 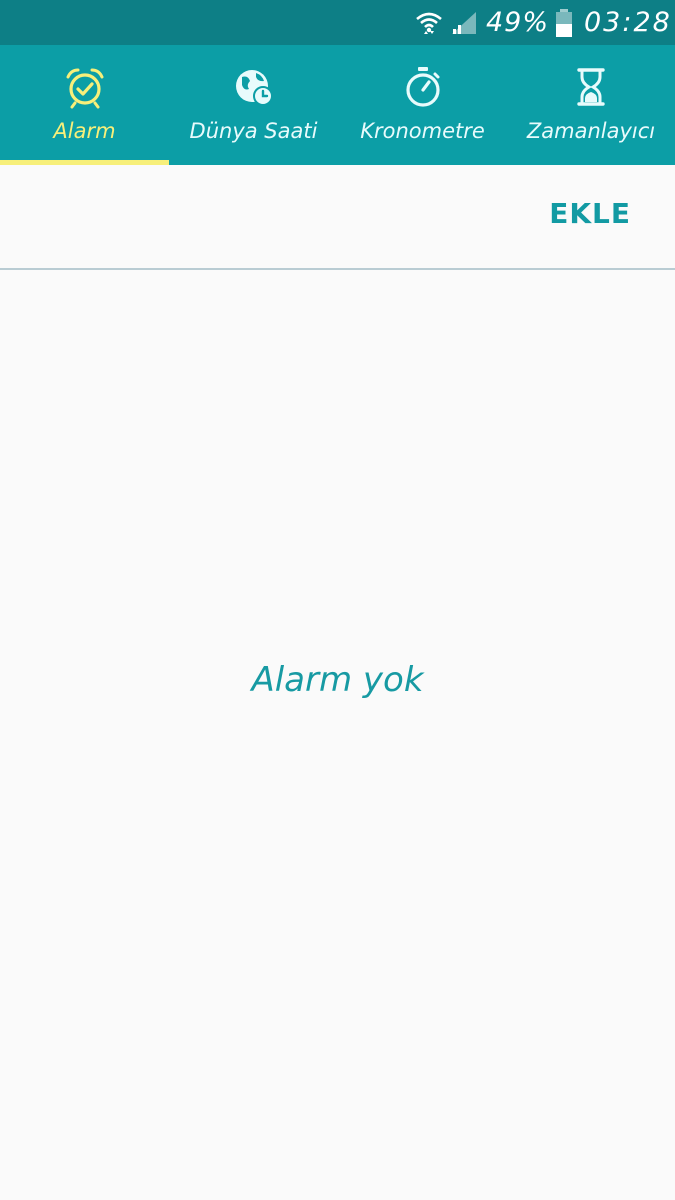 I want to click on tab-alarm: Alarm, so click(x=84, y=105).